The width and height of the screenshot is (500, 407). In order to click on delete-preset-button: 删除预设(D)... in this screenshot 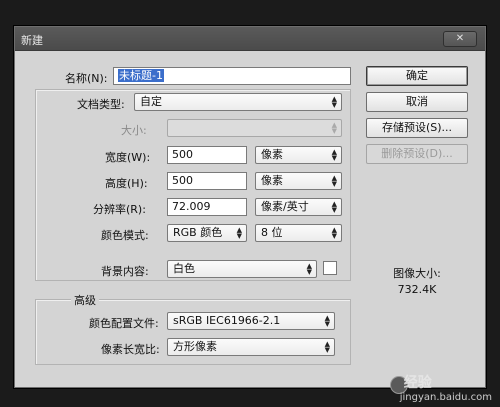, I will do `click(417, 154)`.